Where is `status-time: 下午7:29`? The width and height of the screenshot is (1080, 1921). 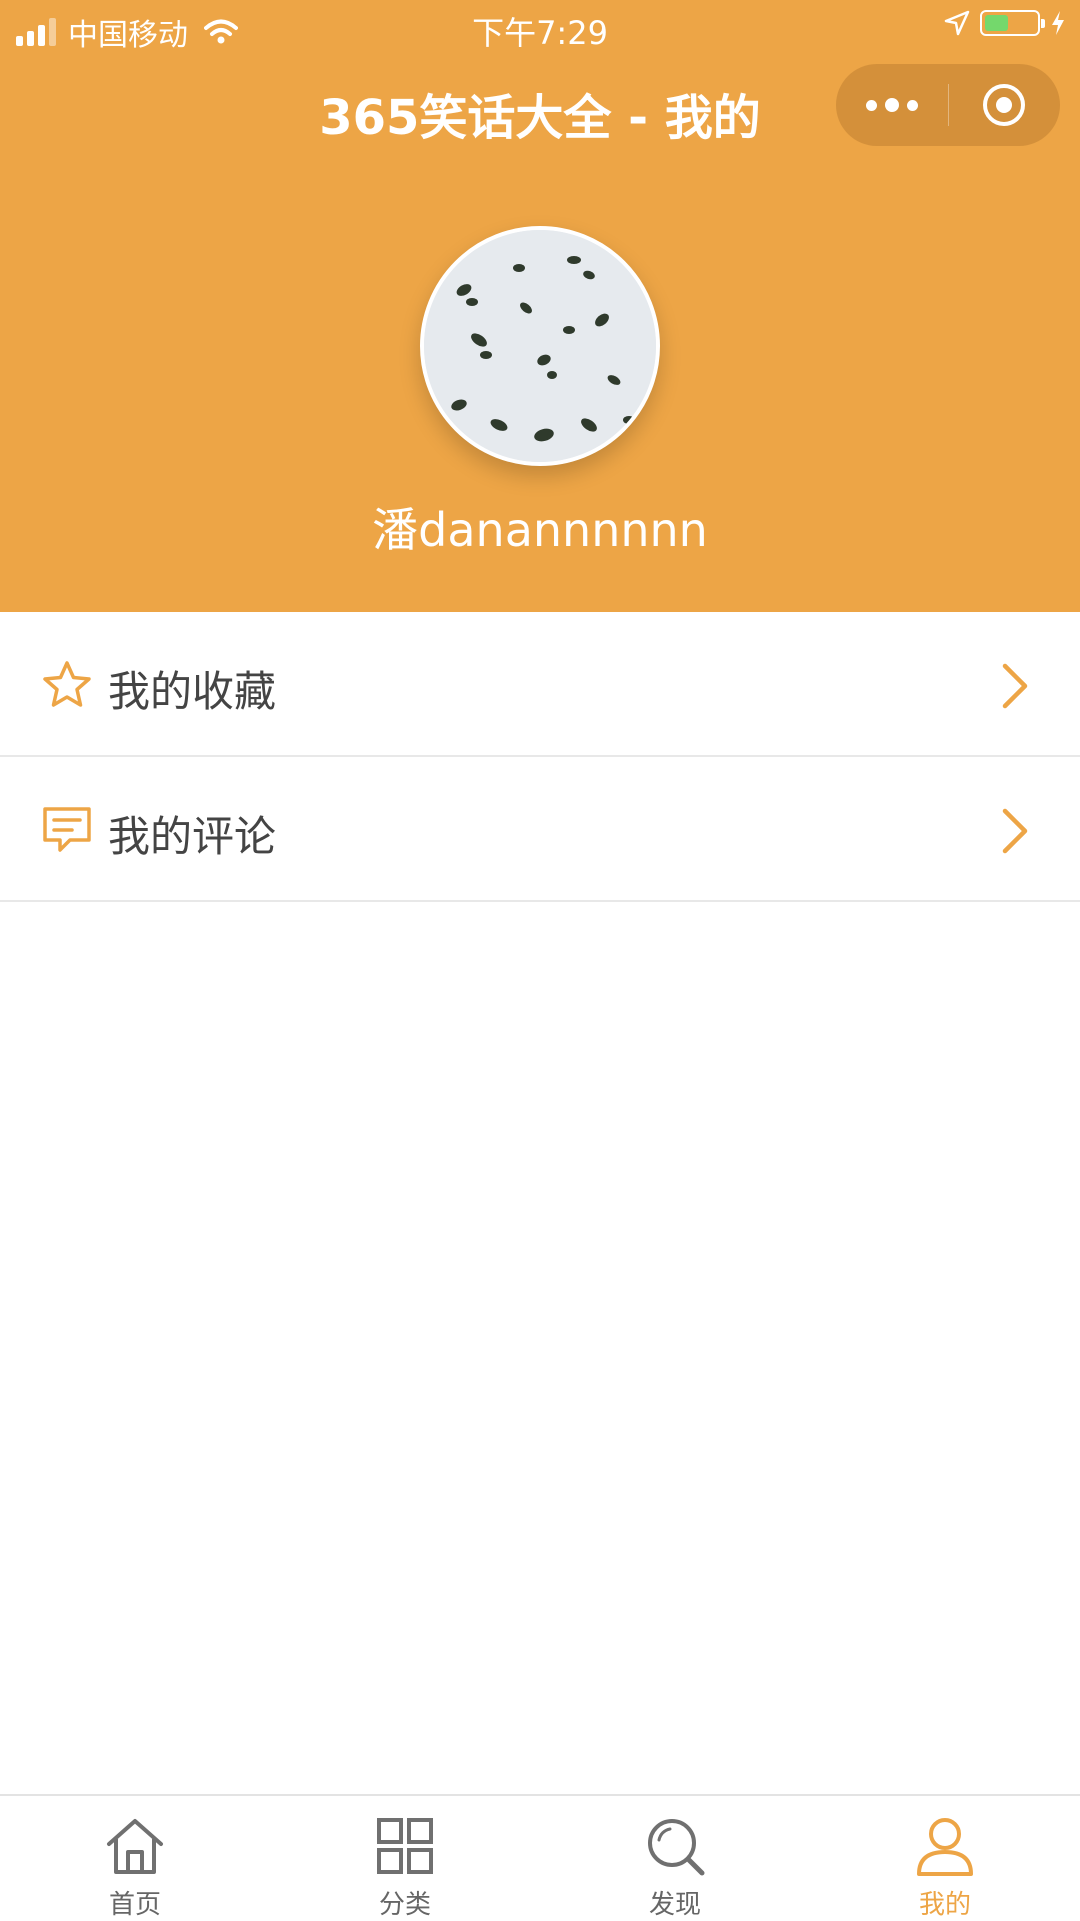 status-time: 下午7:29 is located at coordinates (540, 33).